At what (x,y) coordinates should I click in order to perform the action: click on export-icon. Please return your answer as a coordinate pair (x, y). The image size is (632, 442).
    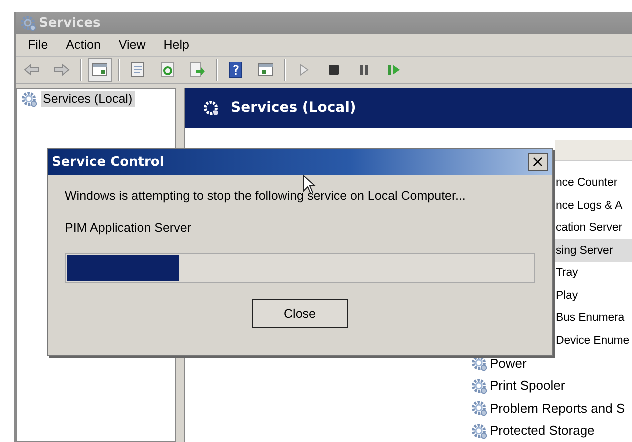
    Looking at the image, I should click on (198, 70).